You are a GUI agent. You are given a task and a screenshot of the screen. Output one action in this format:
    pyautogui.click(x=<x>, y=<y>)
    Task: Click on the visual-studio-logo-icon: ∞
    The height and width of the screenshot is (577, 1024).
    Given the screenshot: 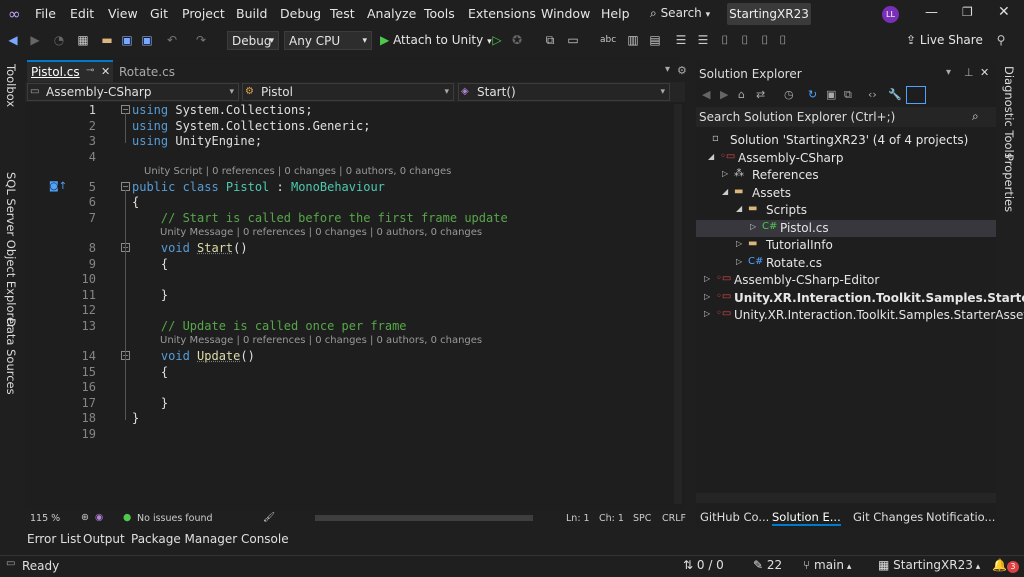 What is the action you would take?
    pyautogui.click(x=17, y=14)
    